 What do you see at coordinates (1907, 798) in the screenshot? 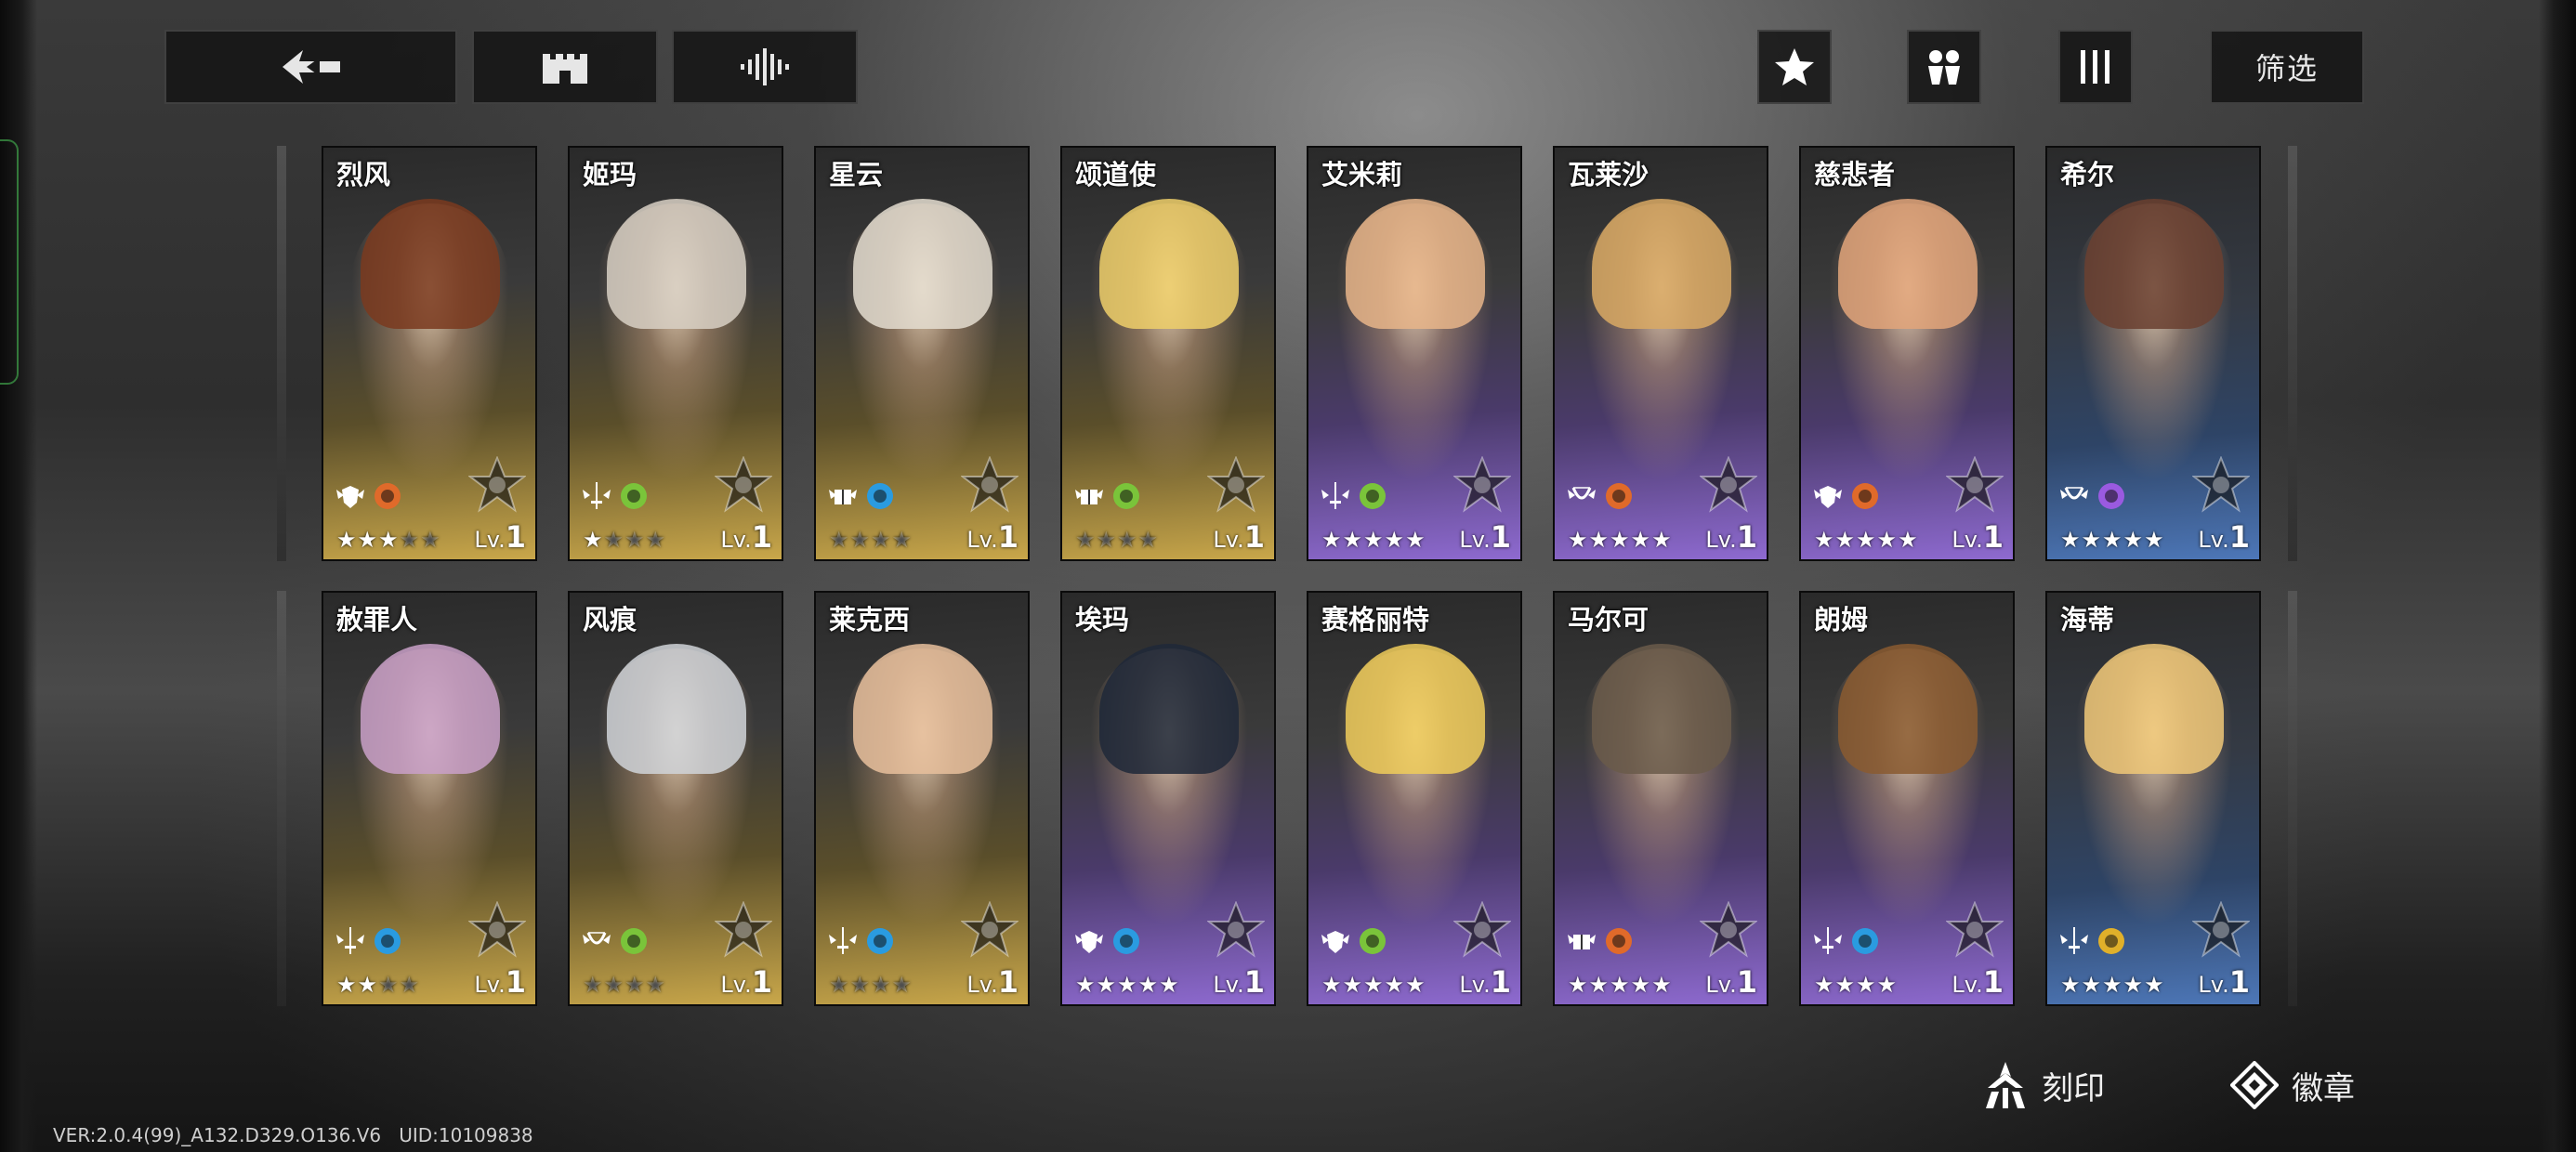
I see `character-card: 朗姆 ★★★★ Lv.1` at bounding box center [1907, 798].